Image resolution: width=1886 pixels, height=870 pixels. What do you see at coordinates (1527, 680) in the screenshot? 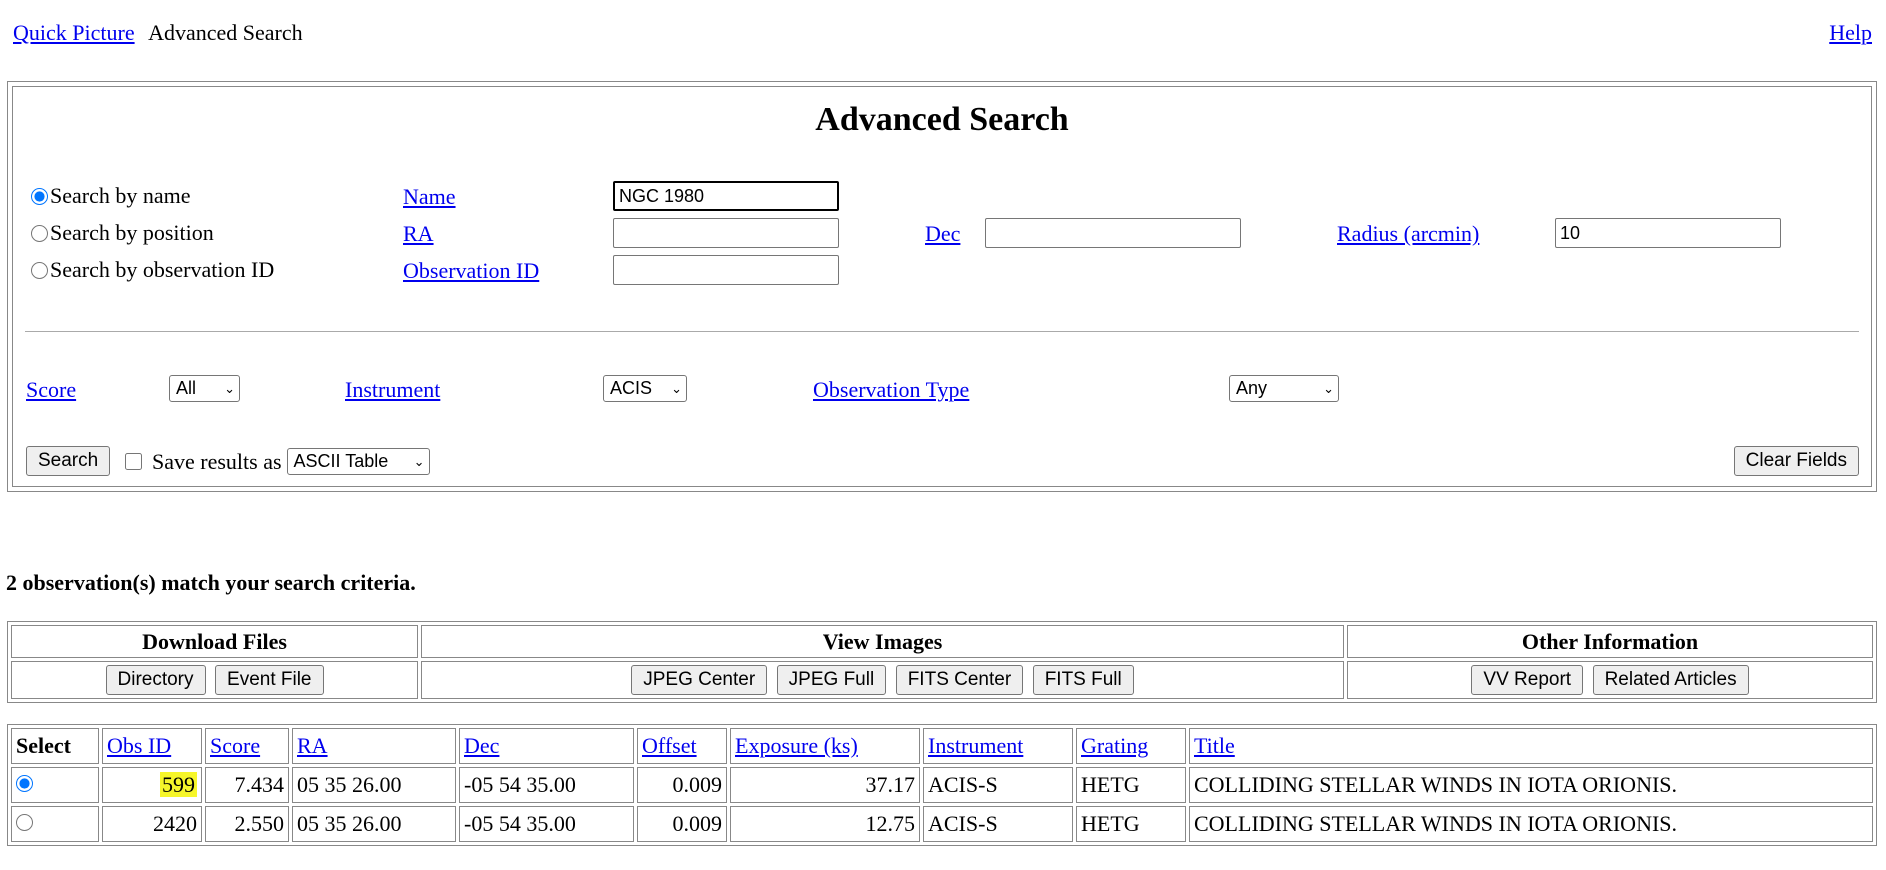
I see `vv-report-button: VV Report` at bounding box center [1527, 680].